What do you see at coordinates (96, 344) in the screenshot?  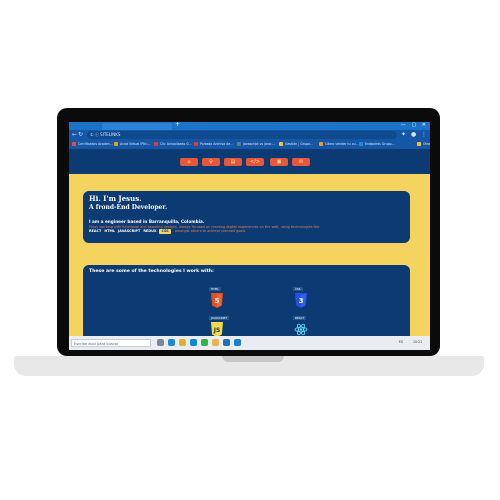 I see `taskbar-search-placeholder: Escribe aquí para buscar` at bounding box center [96, 344].